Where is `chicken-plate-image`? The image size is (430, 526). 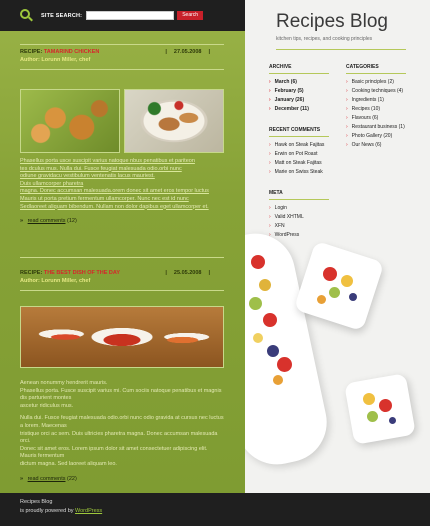
chicken-plate-image is located at coordinates (174, 121).